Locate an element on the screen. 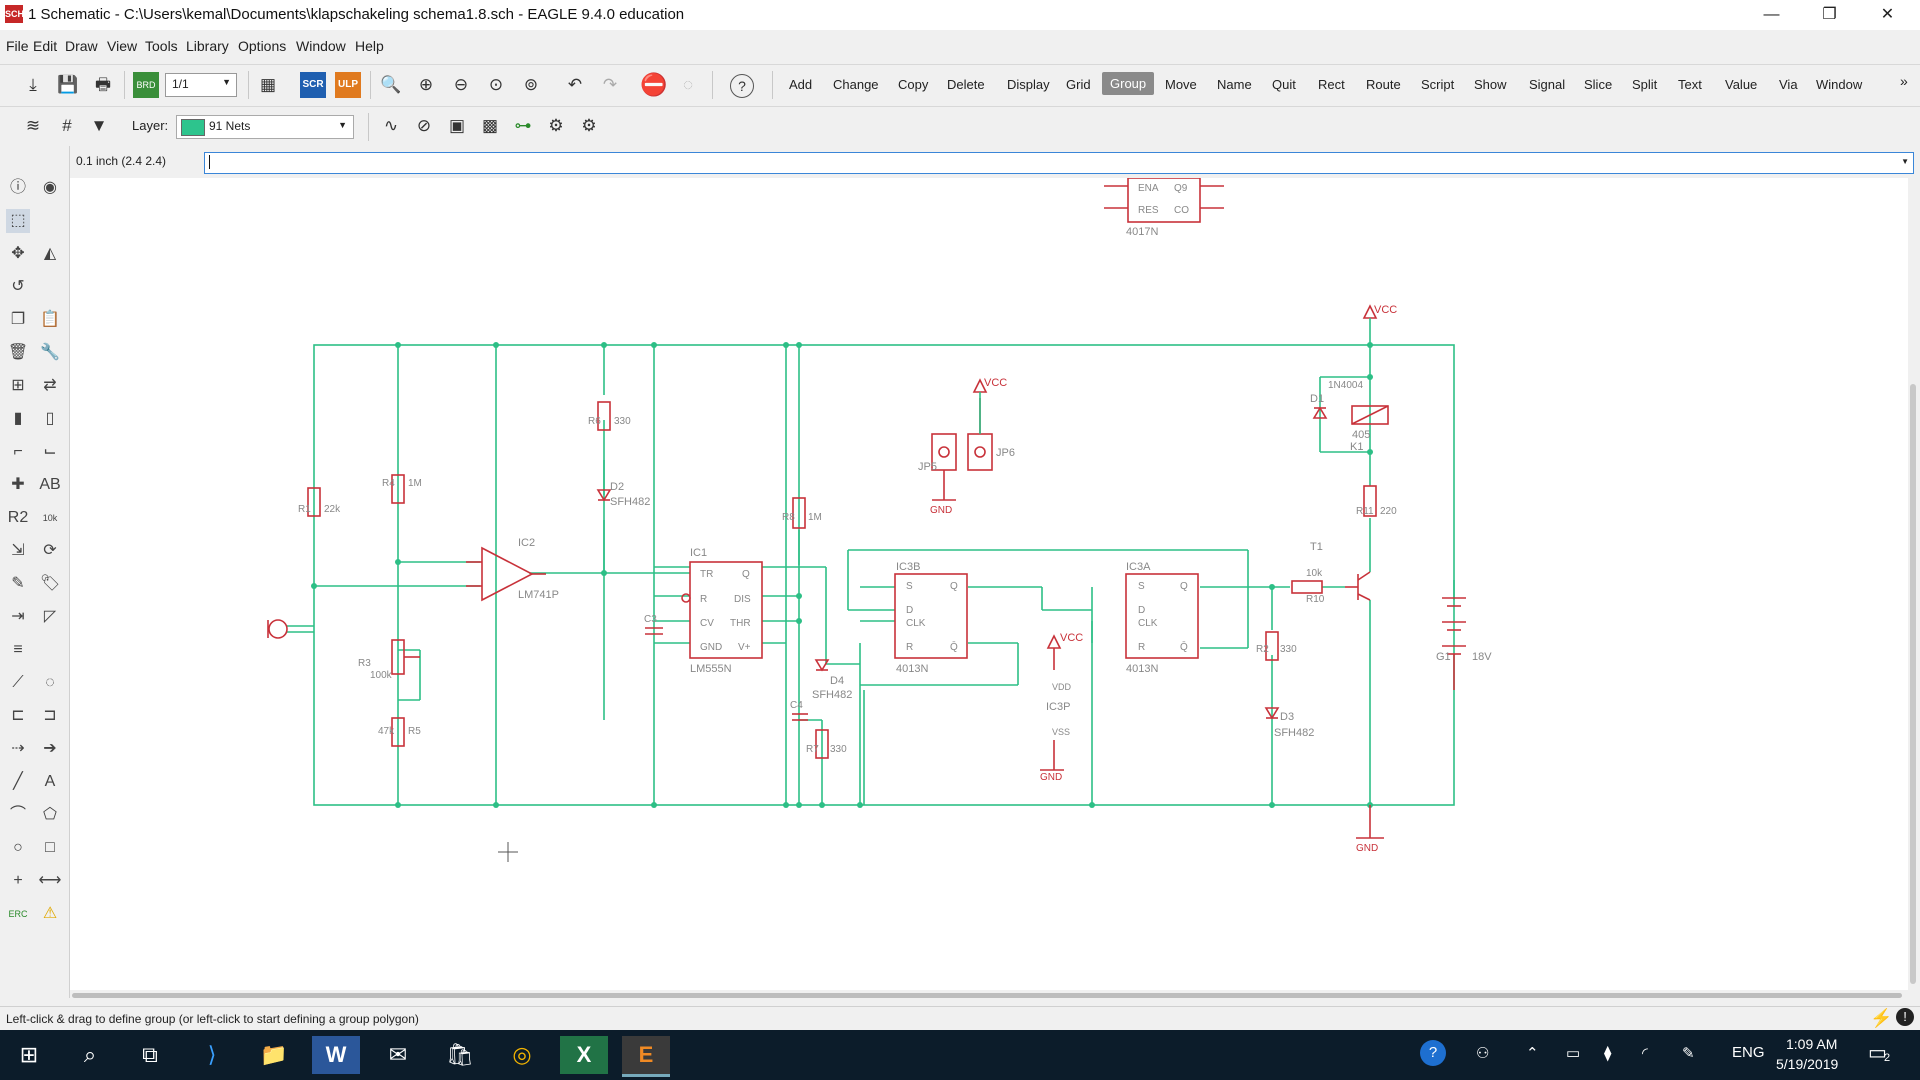  close-button: ✕ is located at coordinates (1887, 15).